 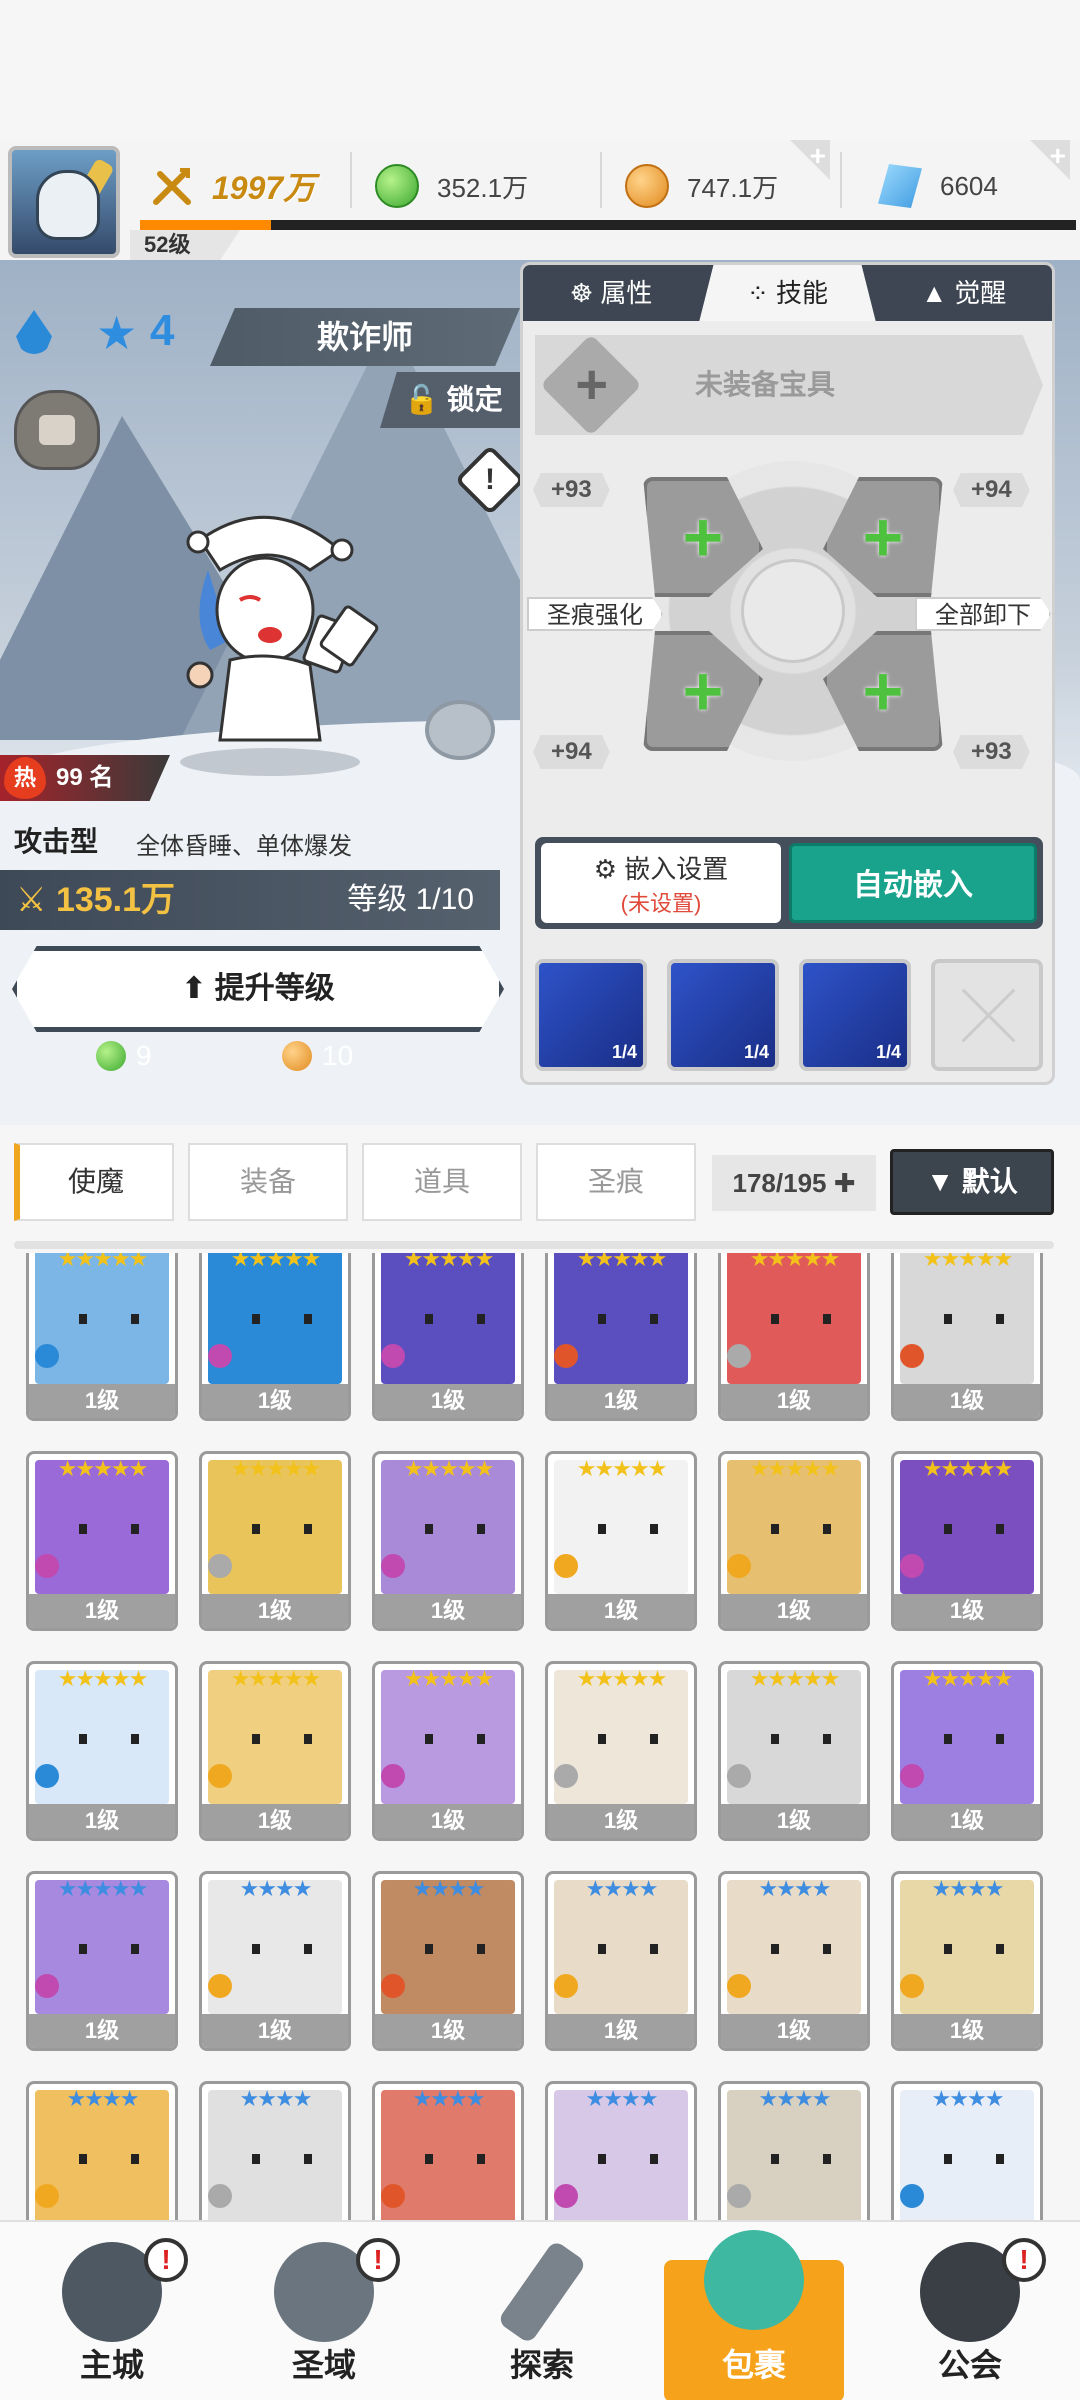 I want to click on progress-fill, so click(x=206, y=225).